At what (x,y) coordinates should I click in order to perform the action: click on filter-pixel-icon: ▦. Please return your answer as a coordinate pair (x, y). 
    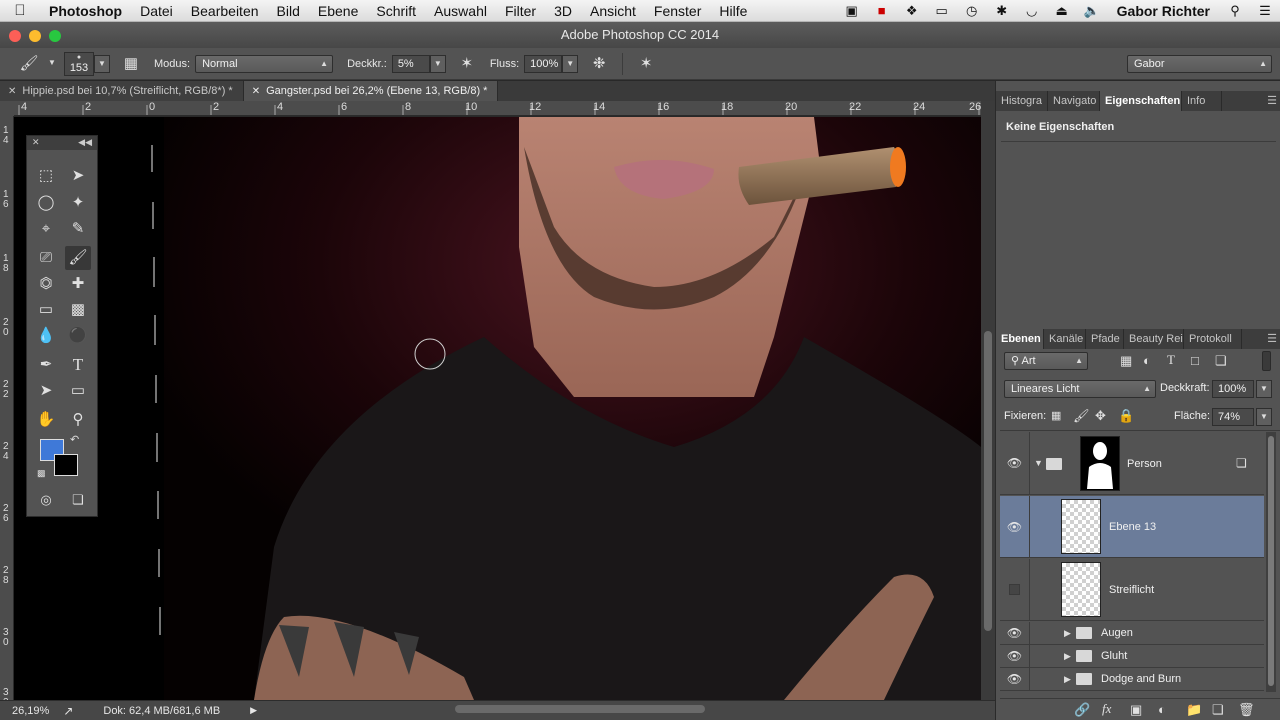
    Looking at the image, I should click on (1126, 361).